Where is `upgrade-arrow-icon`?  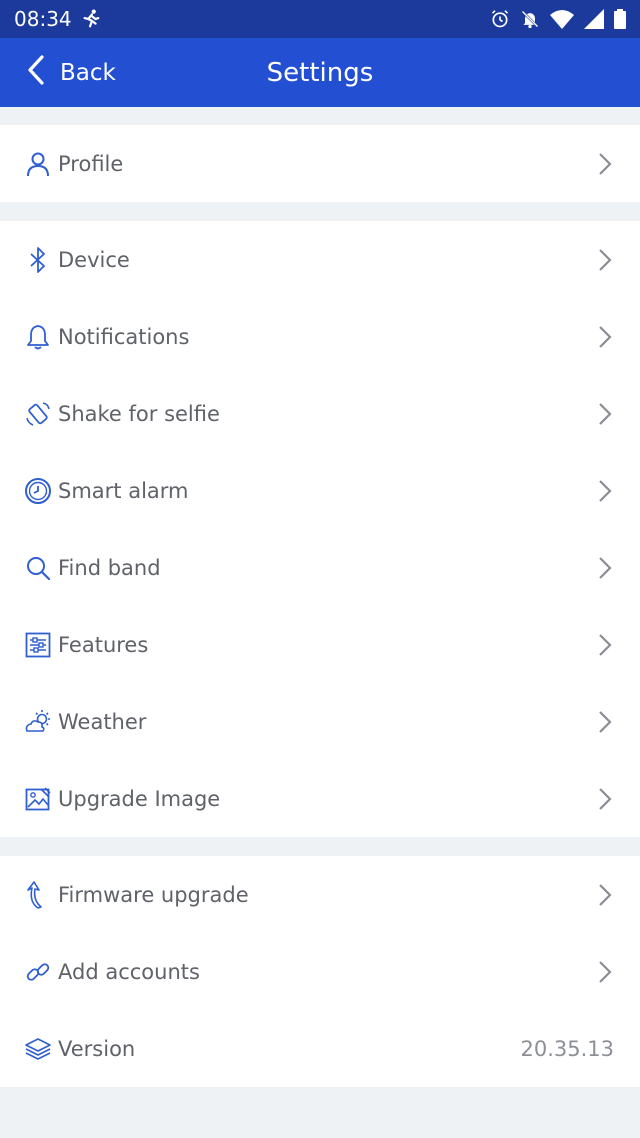
upgrade-arrow-icon is located at coordinates (38, 894).